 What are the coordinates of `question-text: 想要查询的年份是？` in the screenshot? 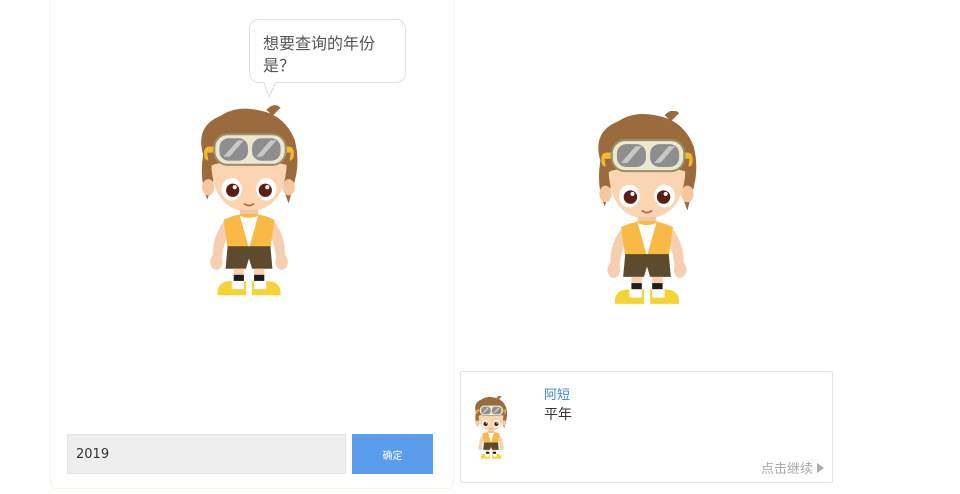 It's located at (319, 54).